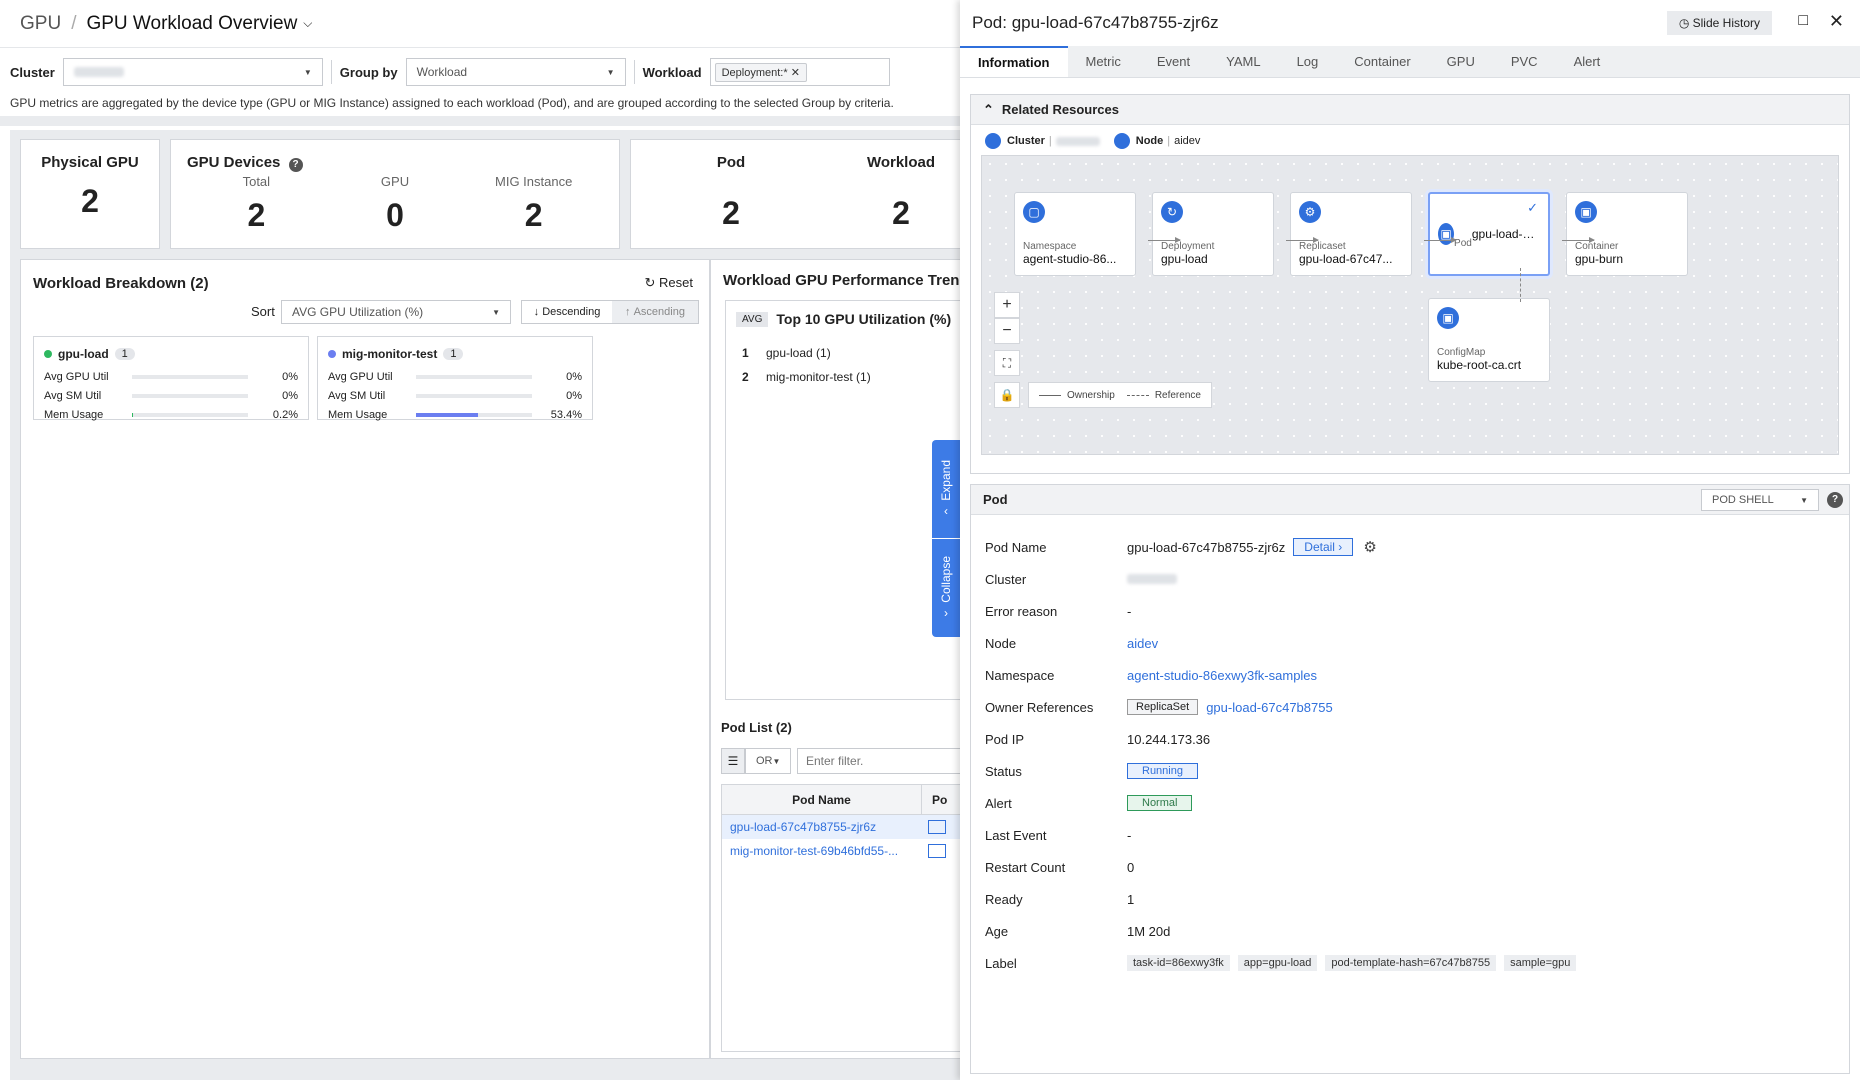  What do you see at coordinates (1222, 675) in the screenshot?
I see `namespace-link: agent-studio-86exwy3fk-samples` at bounding box center [1222, 675].